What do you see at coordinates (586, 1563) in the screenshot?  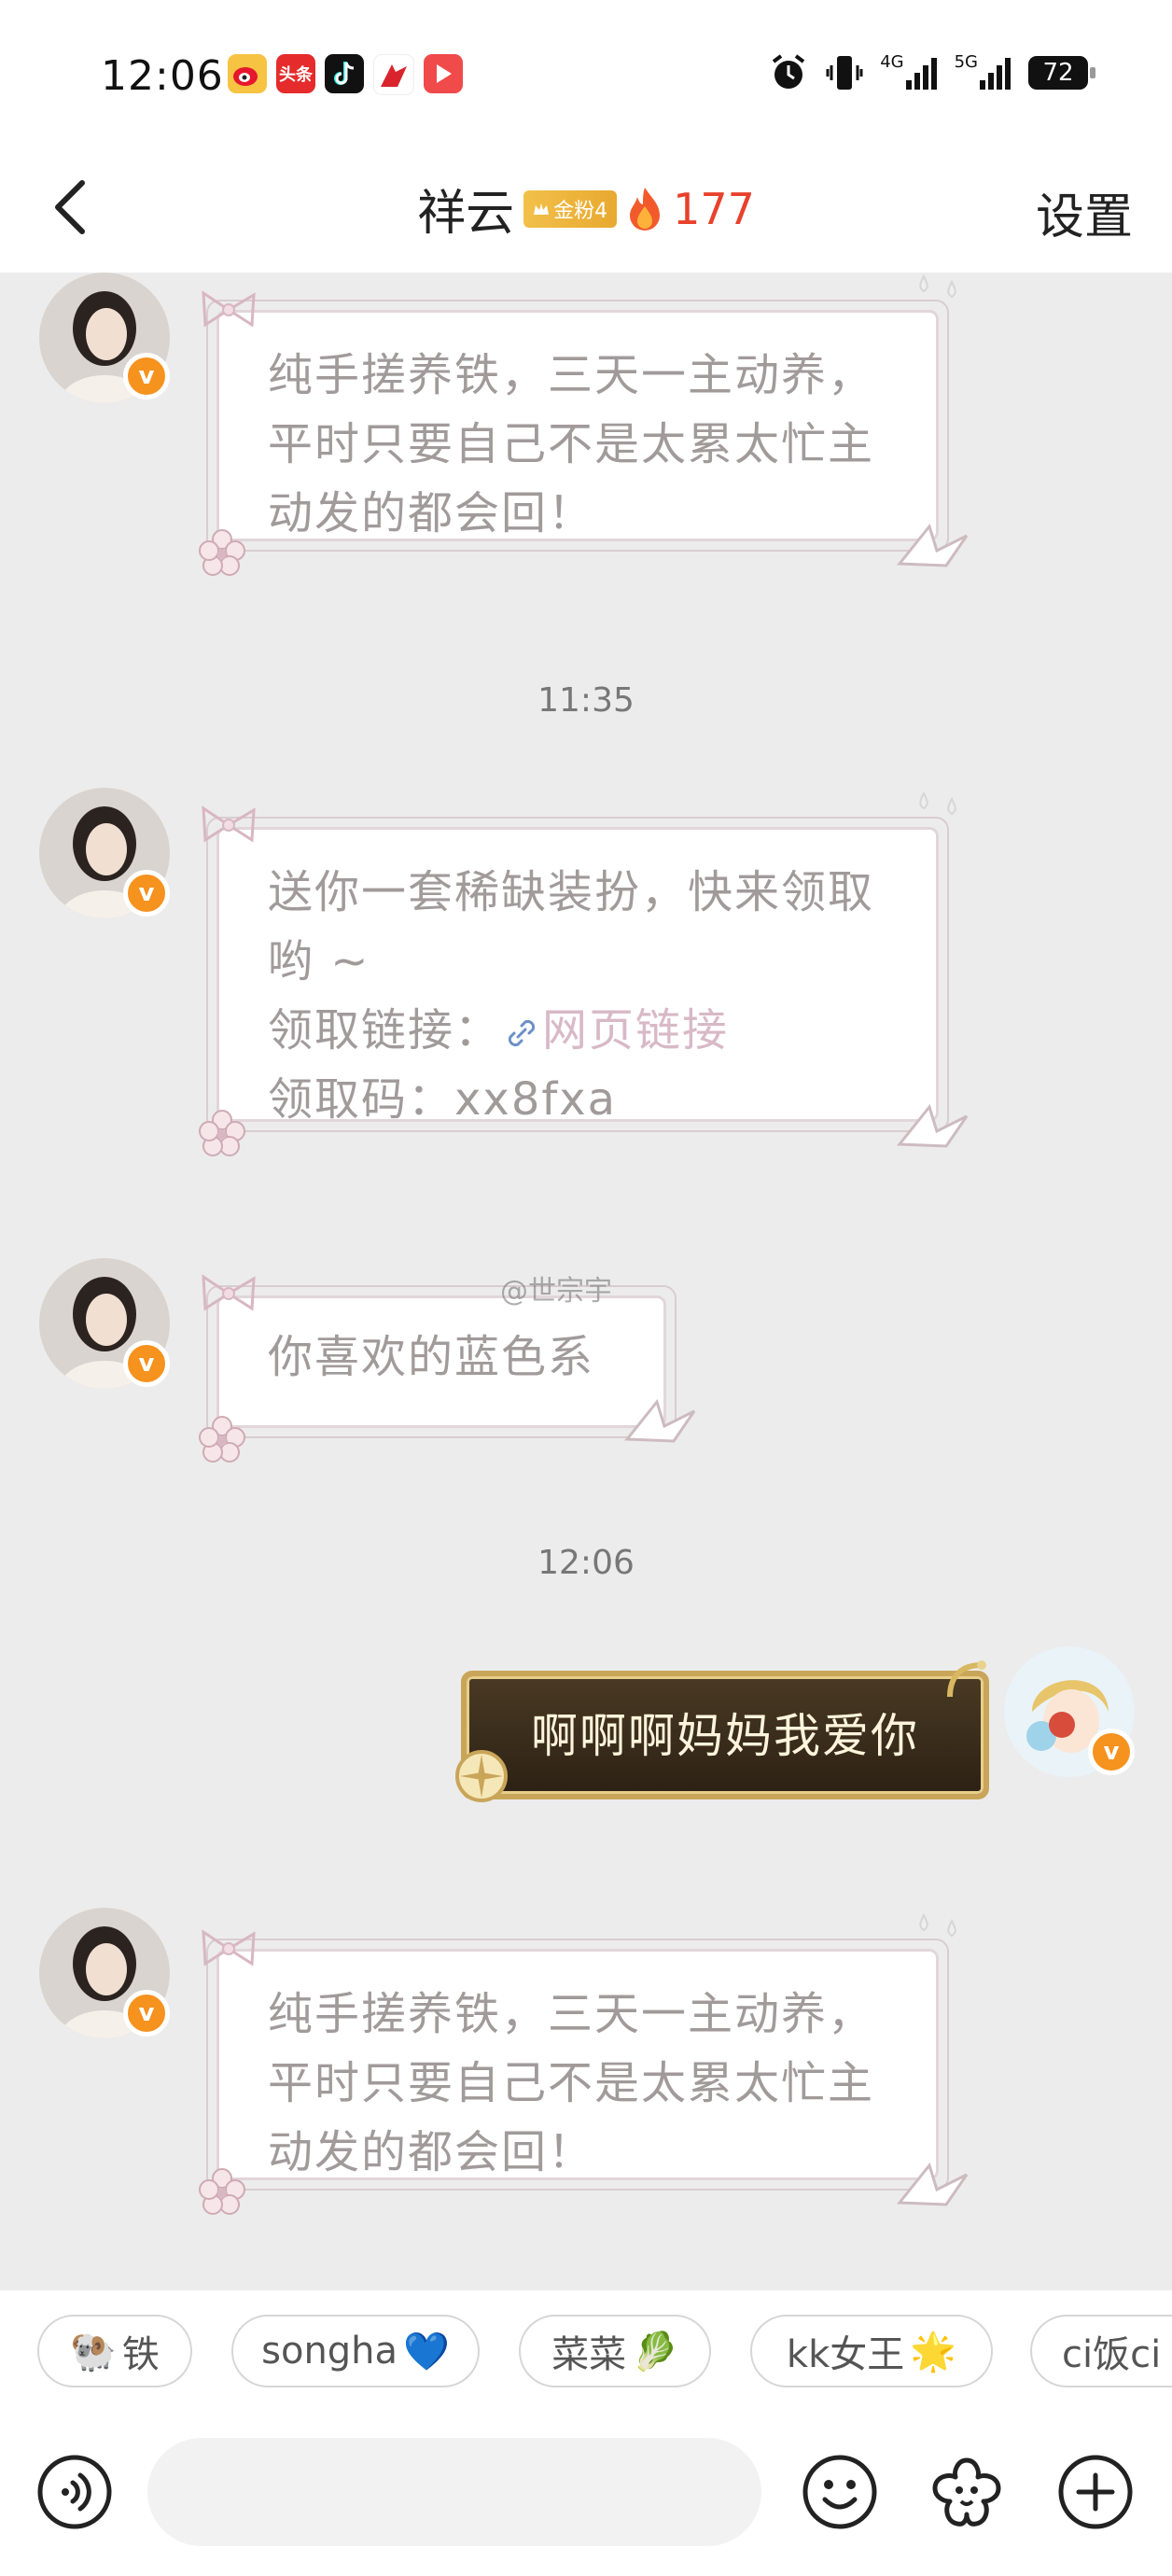 I see `timestamp: 12:06` at bounding box center [586, 1563].